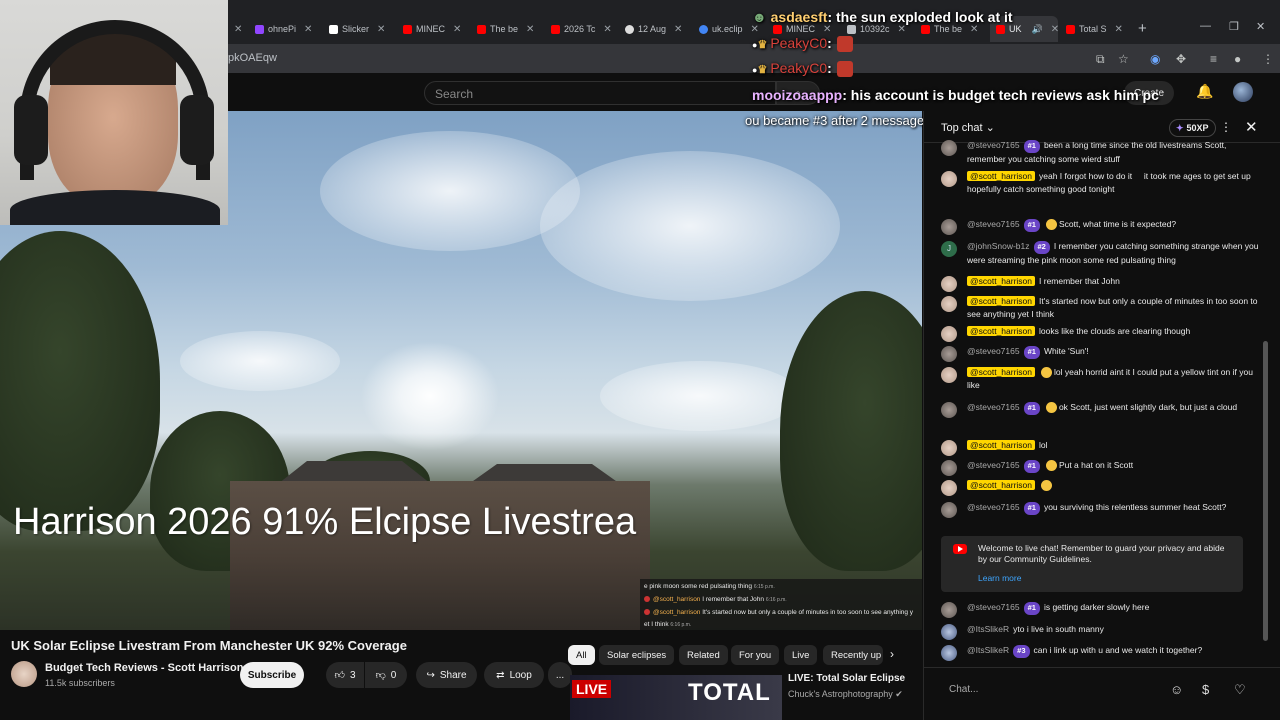 This screenshot has width=1280, height=720. I want to click on browser-tab: ✕, so click(237, 29).